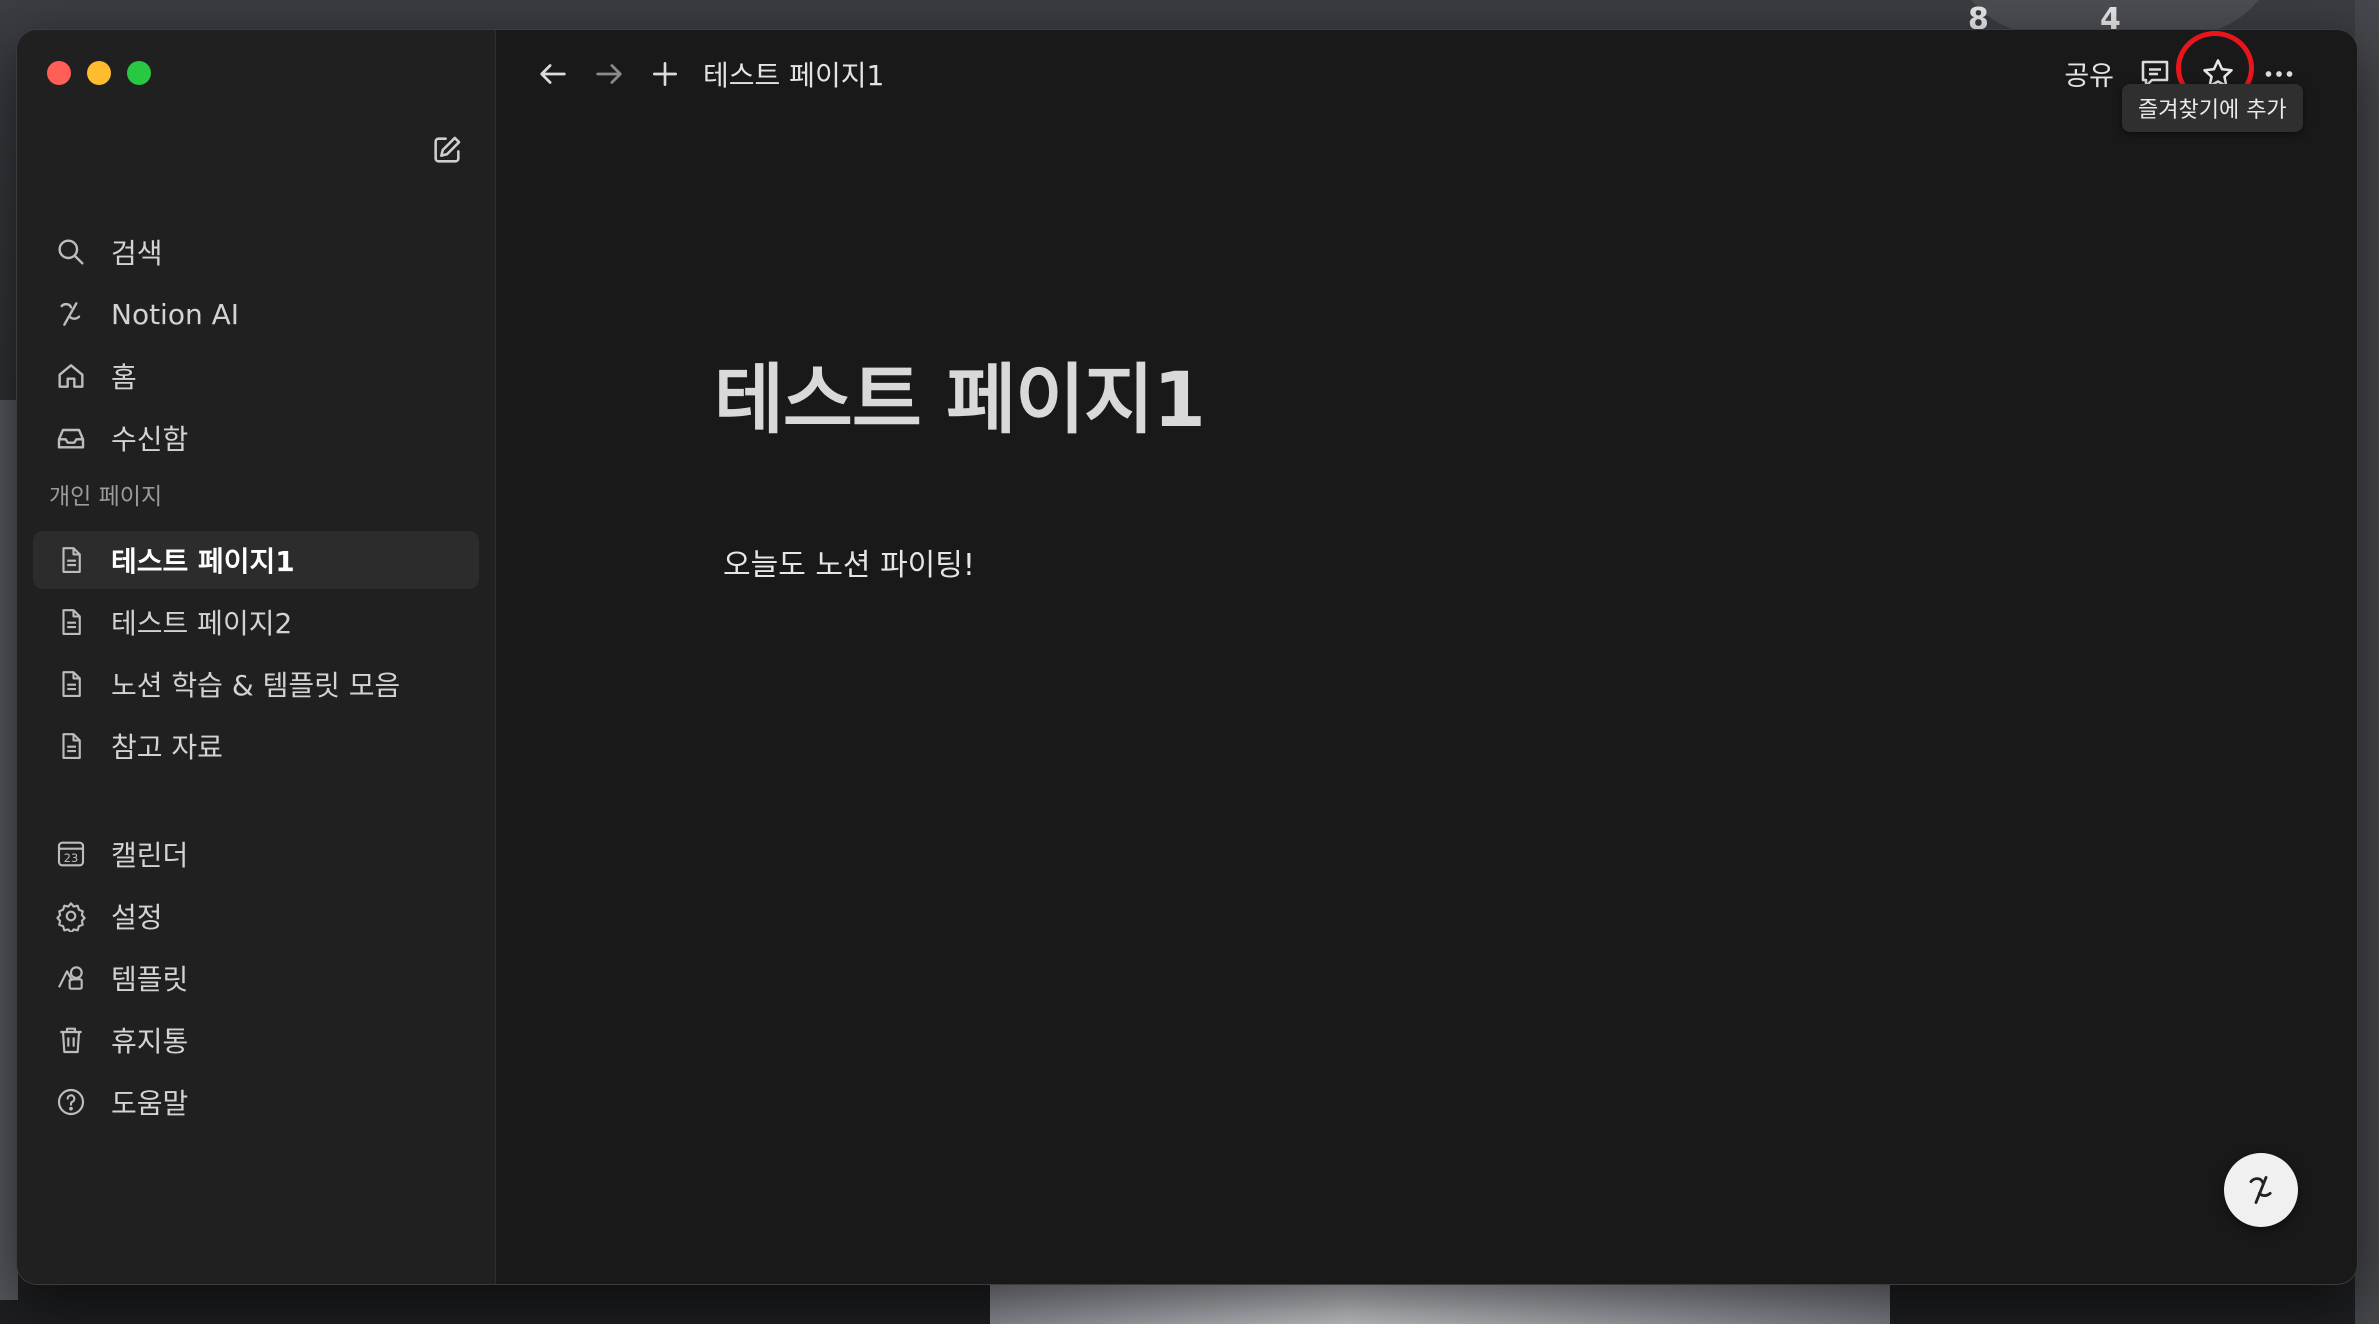  Describe the element at coordinates (1426, 73) in the screenshot. I see `topbar: 테스트 페이지1 공유` at that location.